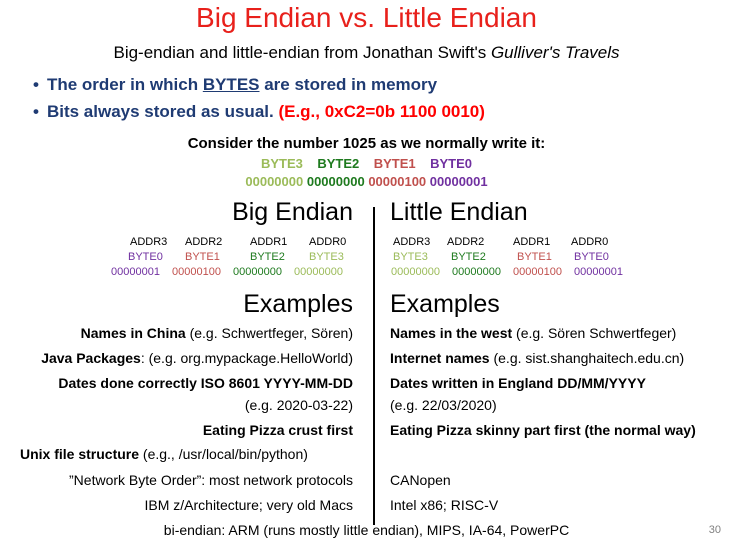 The height and width of the screenshot is (545, 733). What do you see at coordinates (145, 257) in the screenshot?
I see `big-byte0: BYTE0` at bounding box center [145, 257].